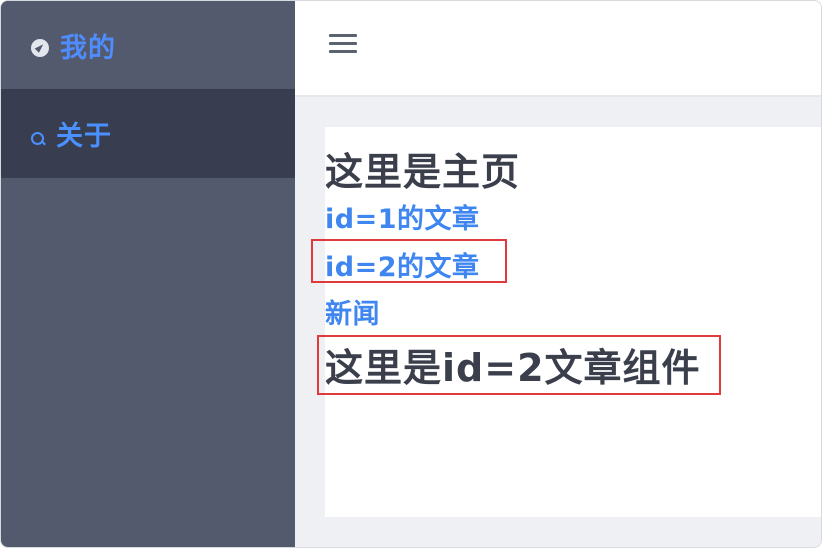 Image resolution: width=822 pixels, height=548 pixels. I want to click on compass-icon, so click(40, 48).